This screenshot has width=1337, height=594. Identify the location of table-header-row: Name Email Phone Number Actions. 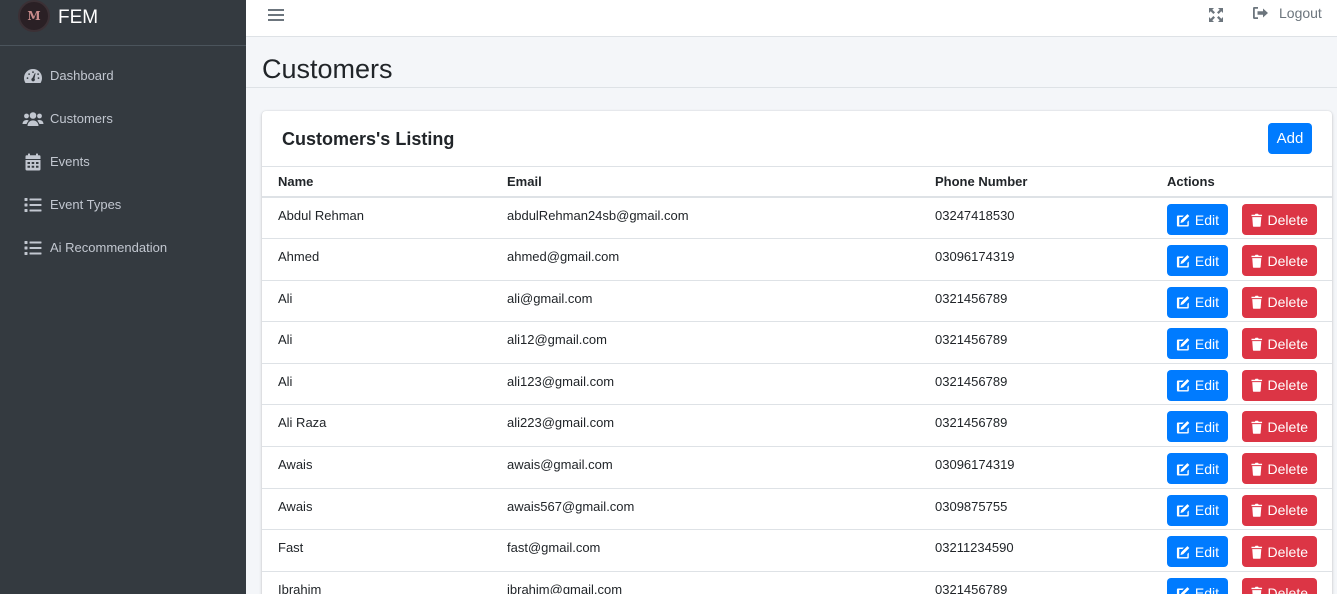
(797, 182).